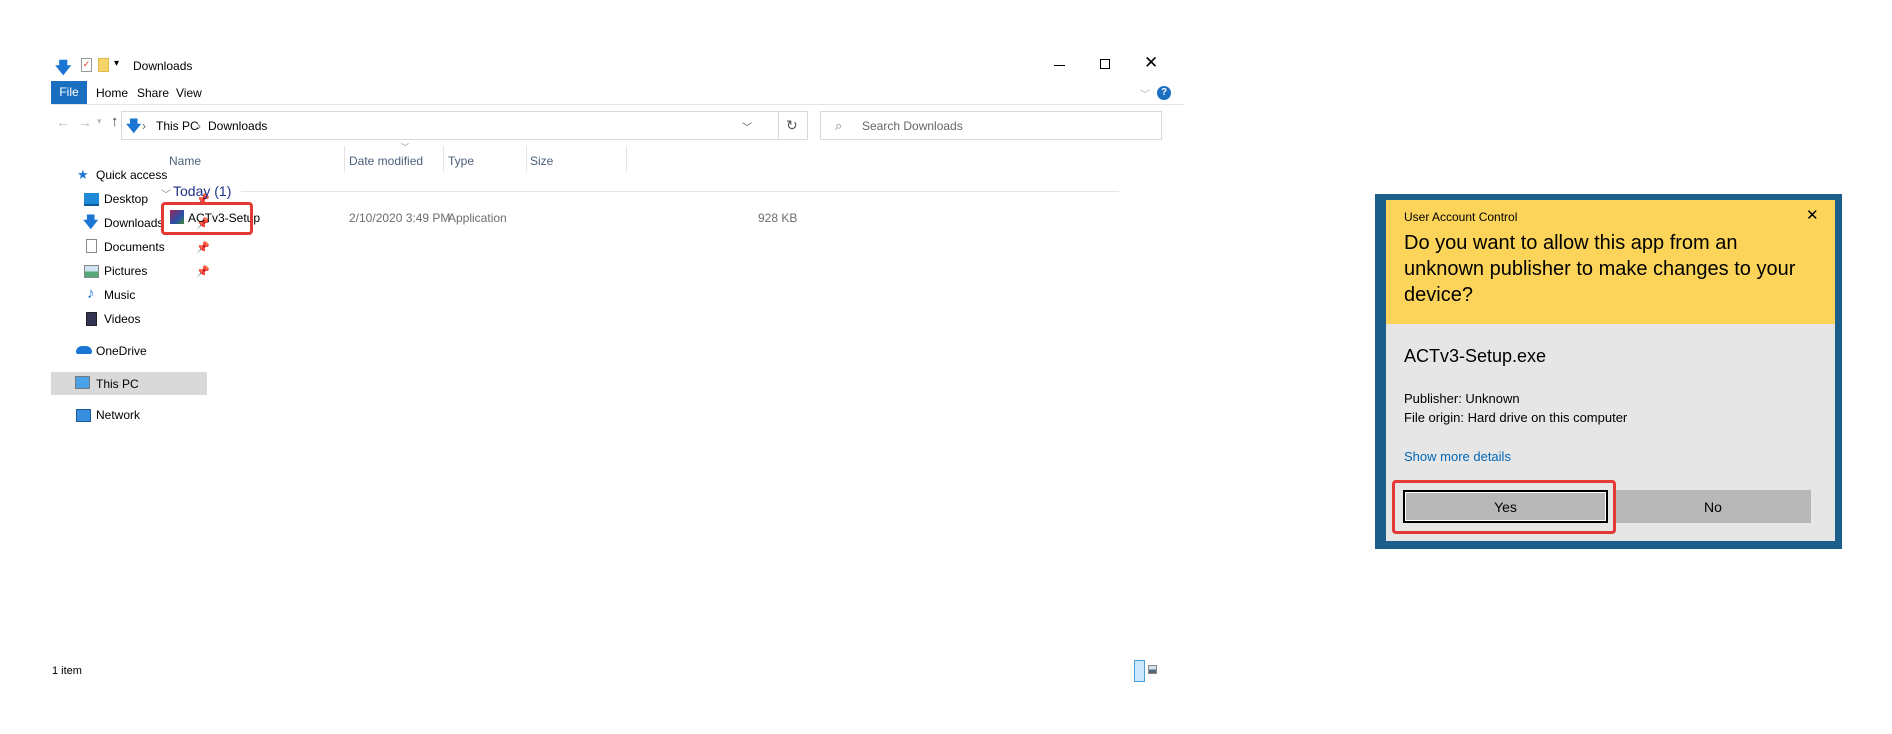 The width and height of the screenshot is (1892, 734). I want to click on no-button: No, so click(1713, 506).